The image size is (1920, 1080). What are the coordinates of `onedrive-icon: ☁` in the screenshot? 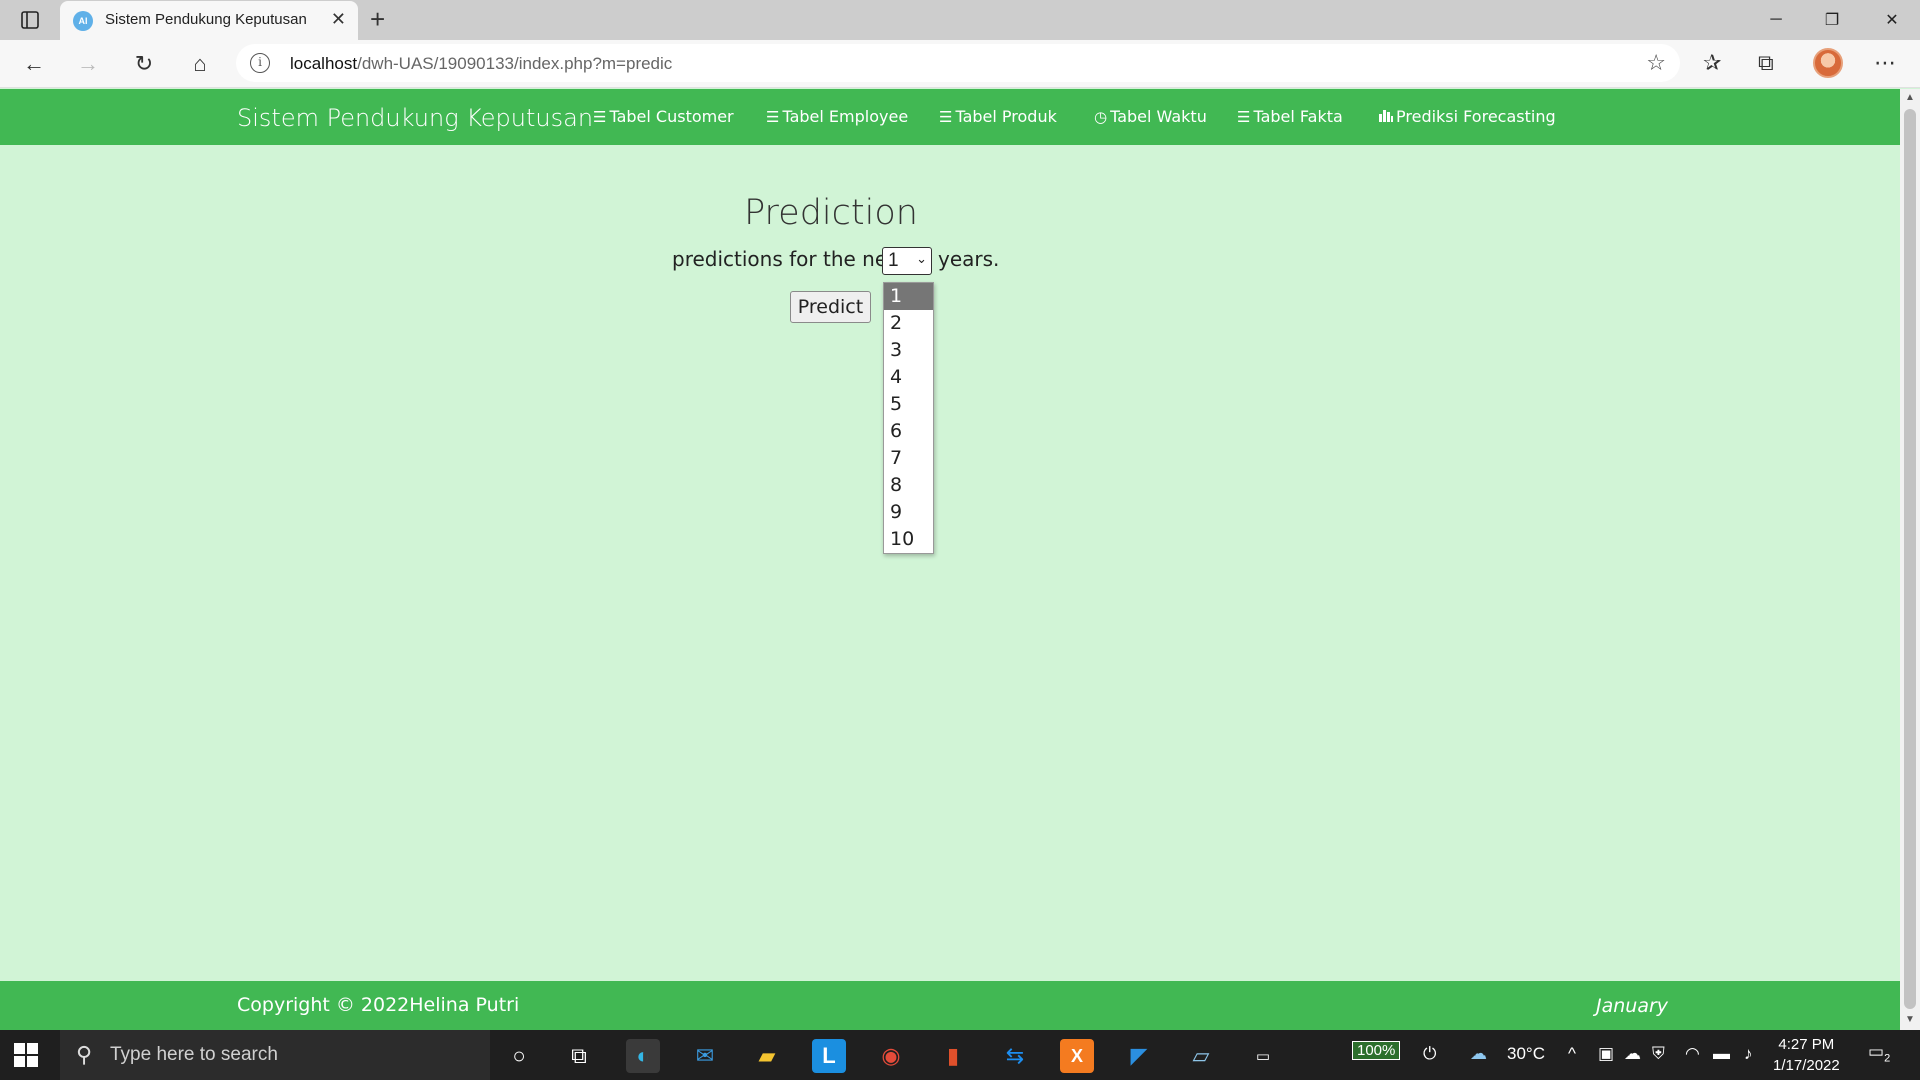 It's located at (1632, 1054).